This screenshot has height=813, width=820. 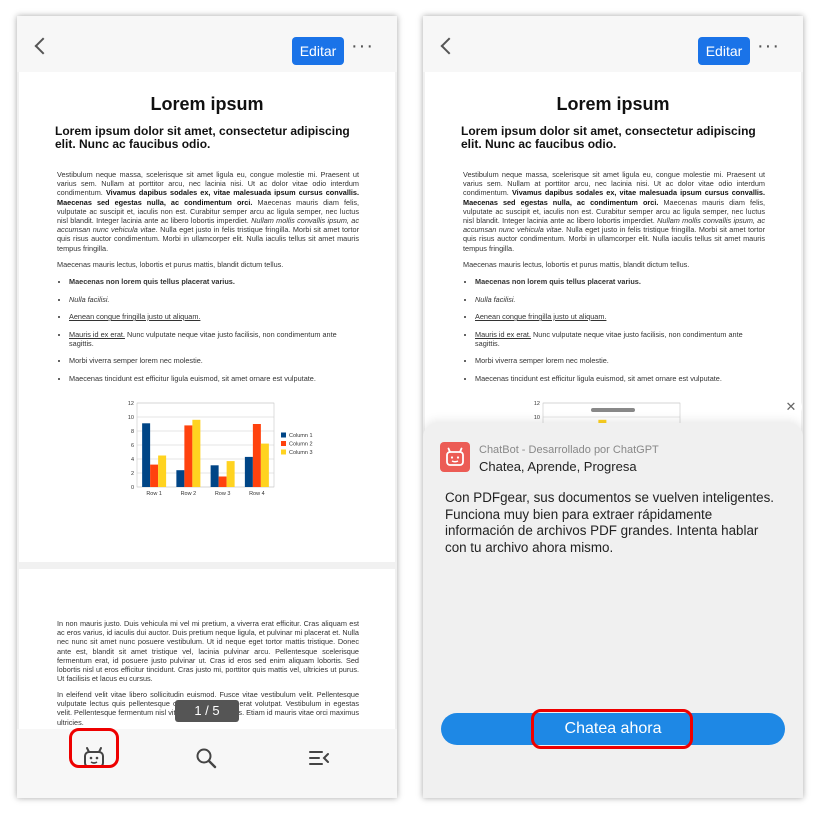 What do you see at coordinates (189, 494) in the screenshot?
I see `x-tick-label: Row 2` at bounding box center [189, 494].